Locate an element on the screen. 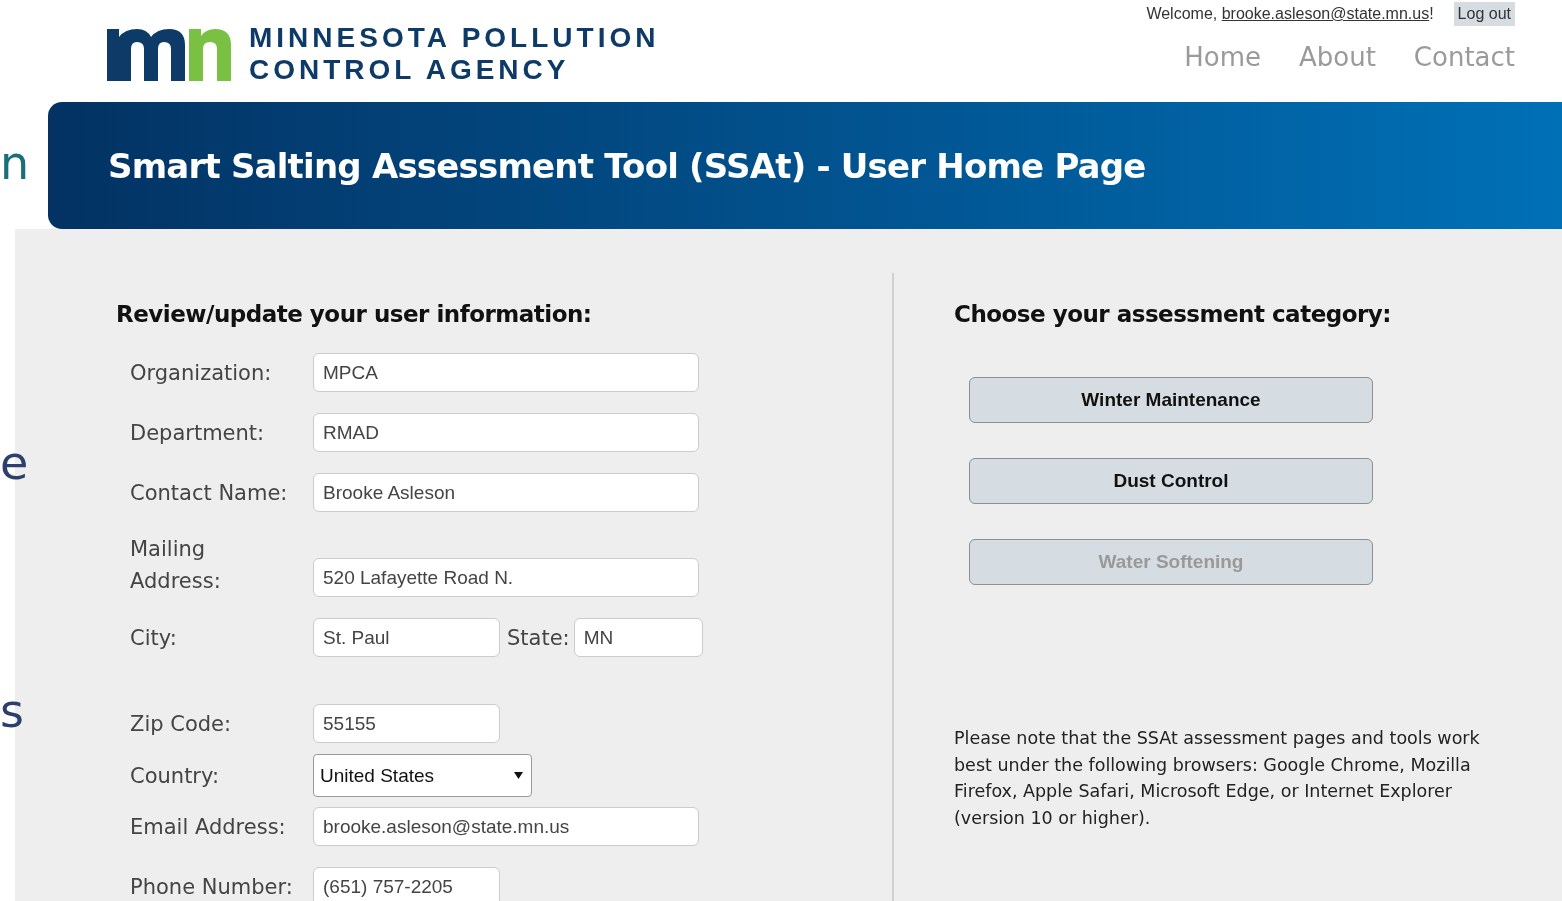 This screenshot has height=901, width=1562. text-field: brooke.asleson@state.mn.us is located at coordinates (506, 826).